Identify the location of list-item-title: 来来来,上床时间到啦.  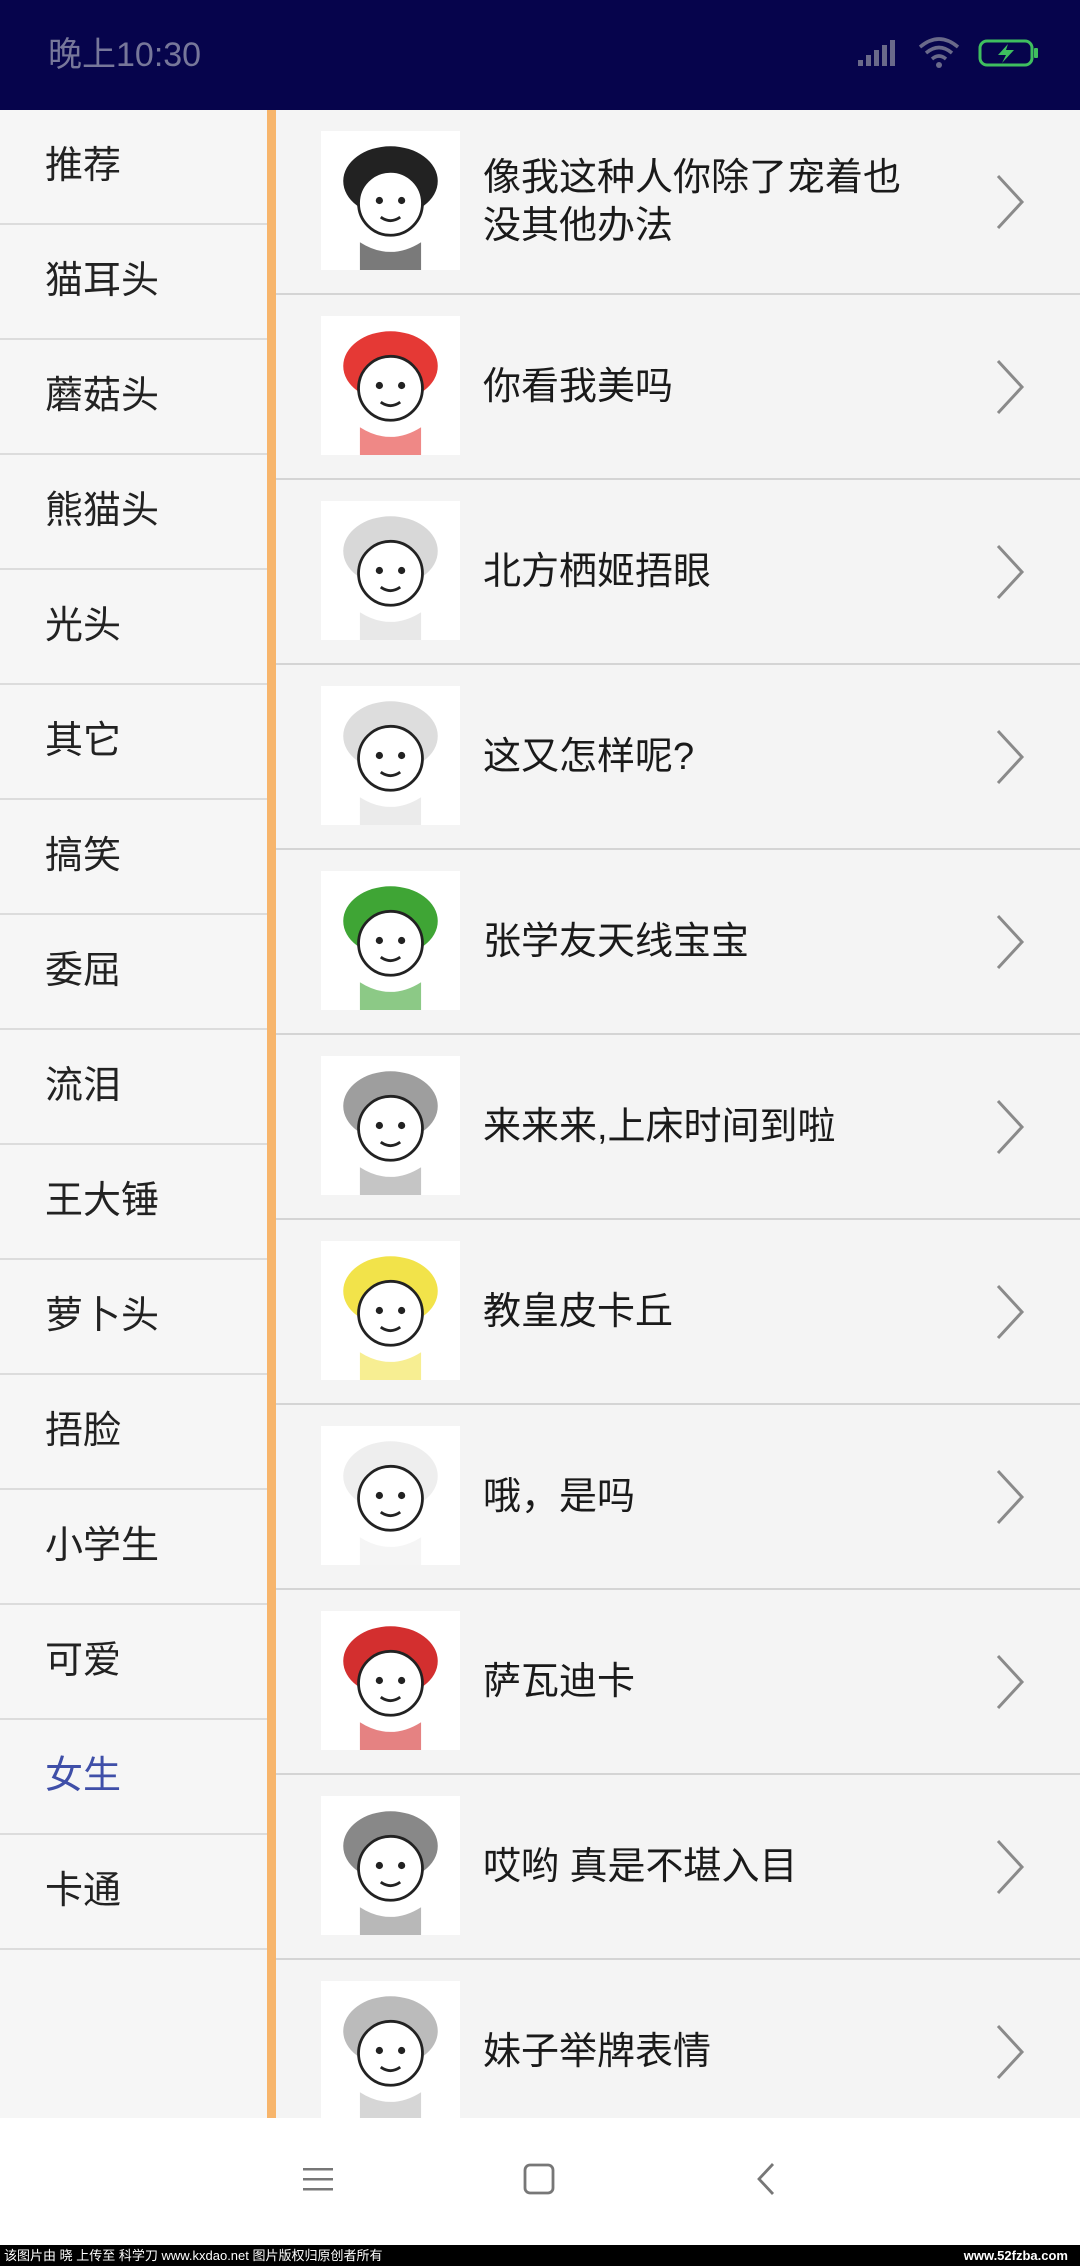
(659, 1126).